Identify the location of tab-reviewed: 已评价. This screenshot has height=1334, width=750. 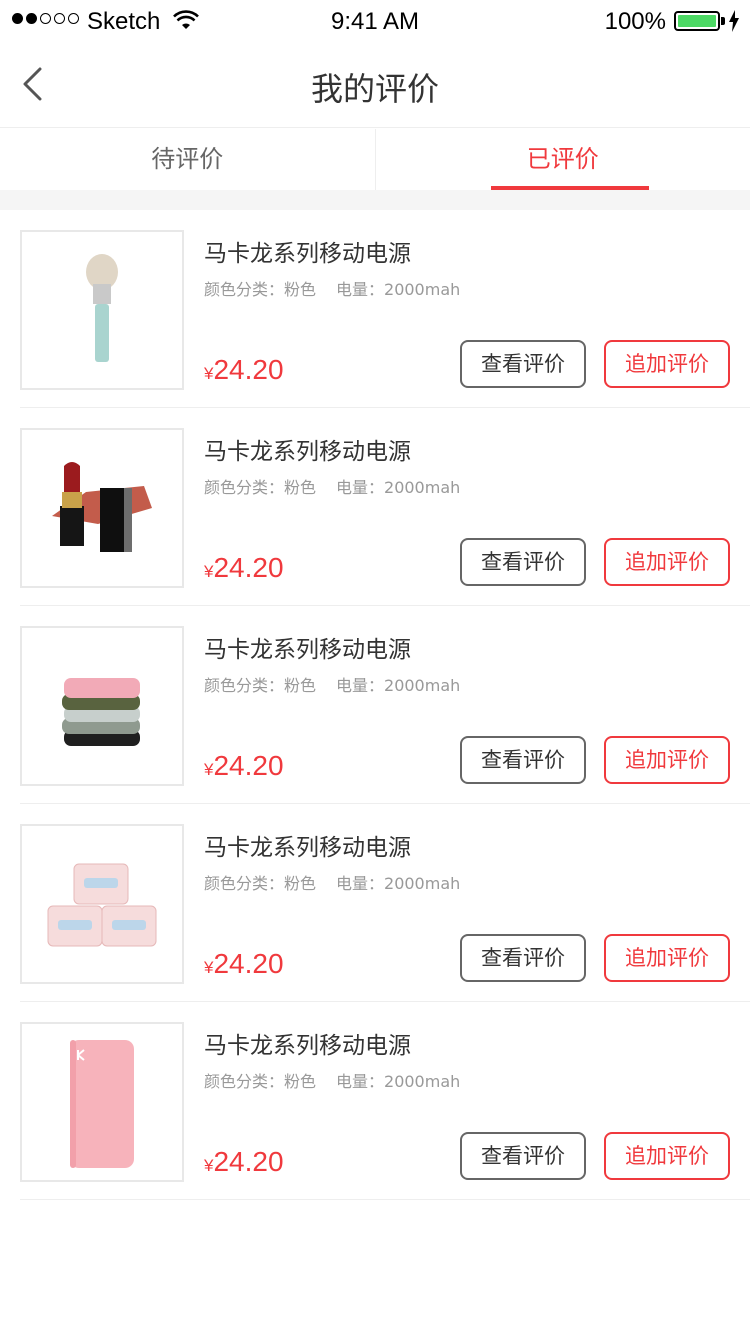
(562, 159).